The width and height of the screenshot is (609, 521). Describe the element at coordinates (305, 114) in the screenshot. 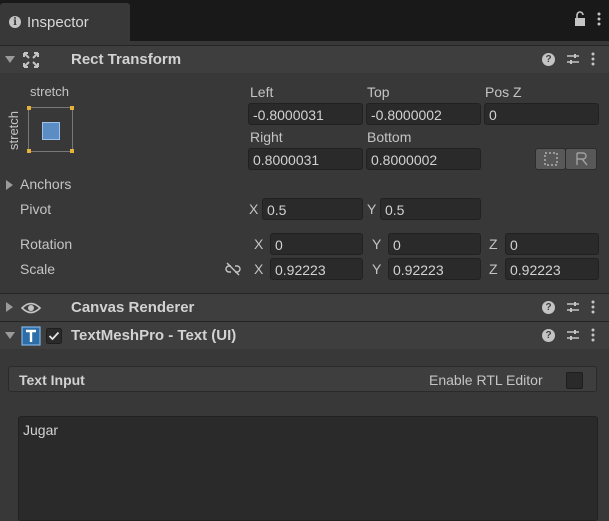

I see `left-field: -0.8000031` at that location.